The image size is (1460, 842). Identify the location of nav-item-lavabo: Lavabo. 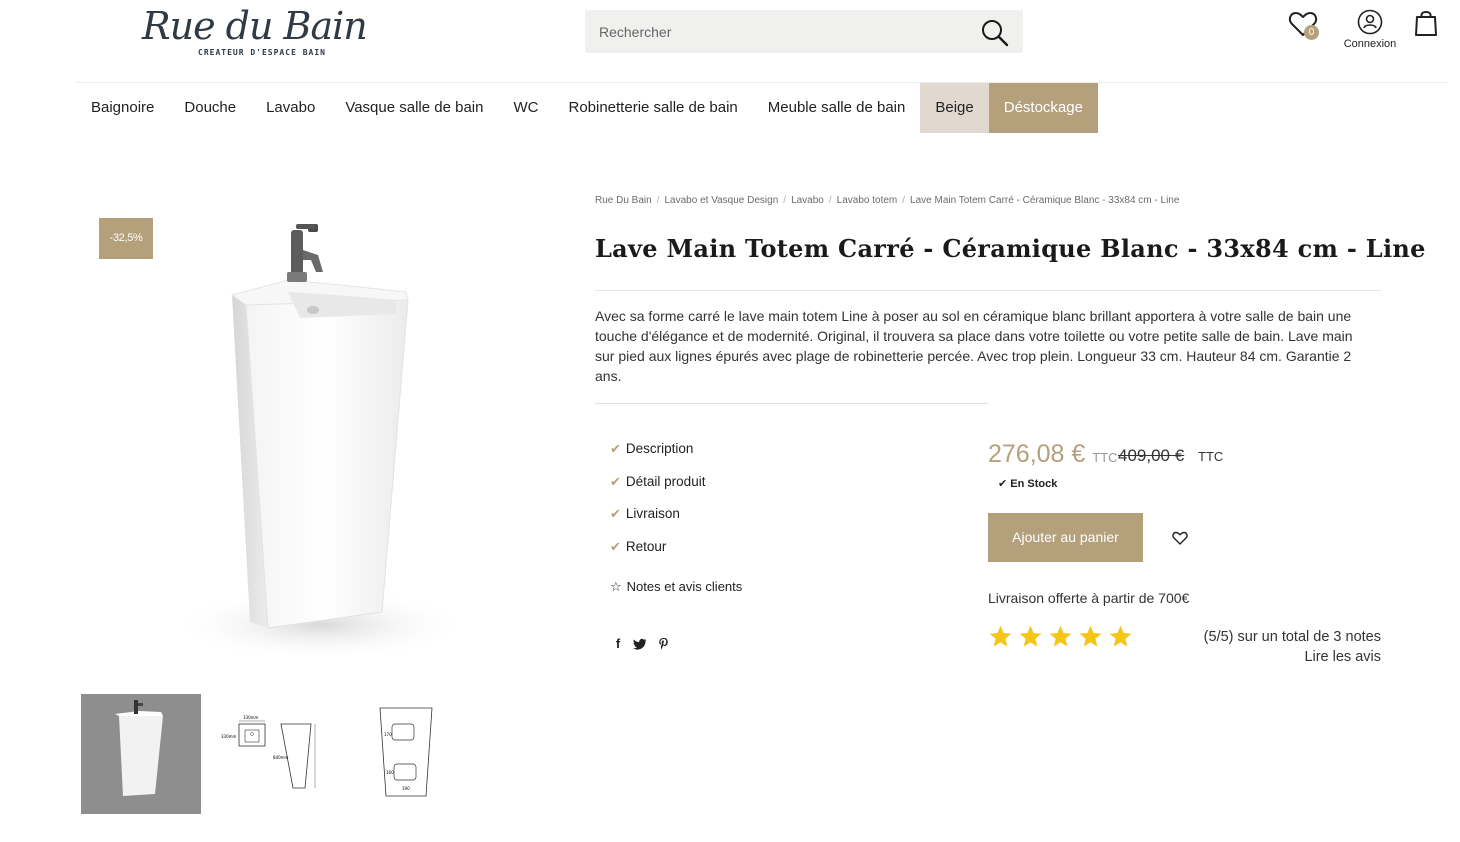
(290, 108).